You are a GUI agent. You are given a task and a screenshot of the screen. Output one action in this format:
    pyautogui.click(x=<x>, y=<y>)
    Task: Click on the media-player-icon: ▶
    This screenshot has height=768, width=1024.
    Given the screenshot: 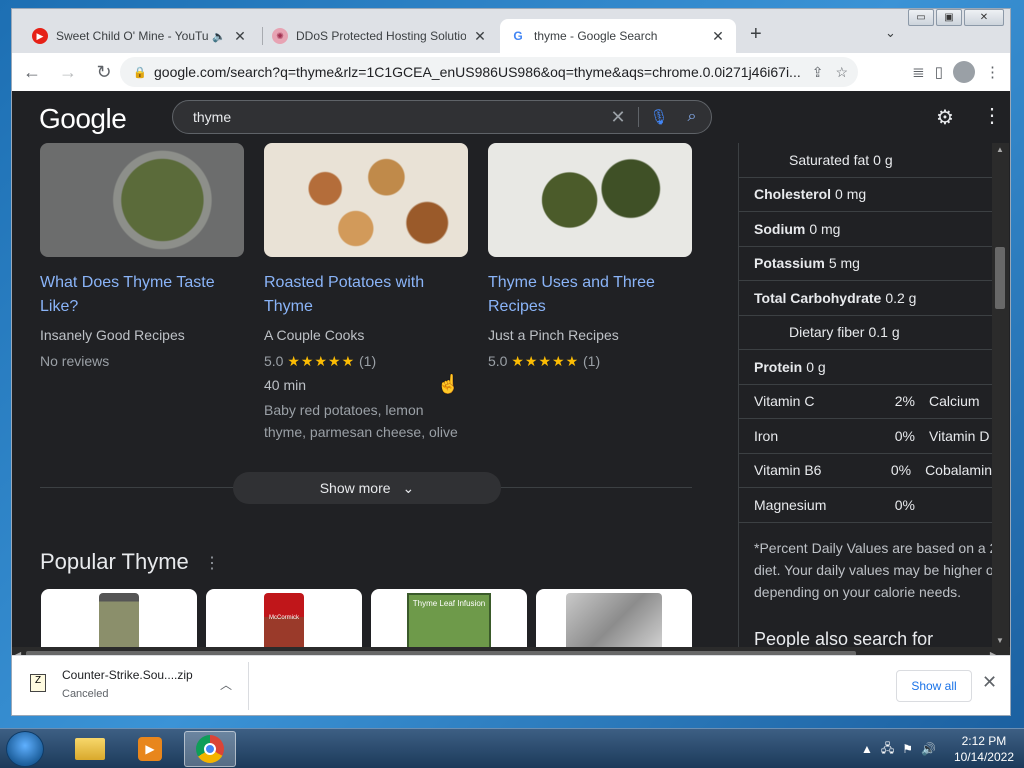 What is the action you would take?
    pyautogui.click(x=150, y=749)
    